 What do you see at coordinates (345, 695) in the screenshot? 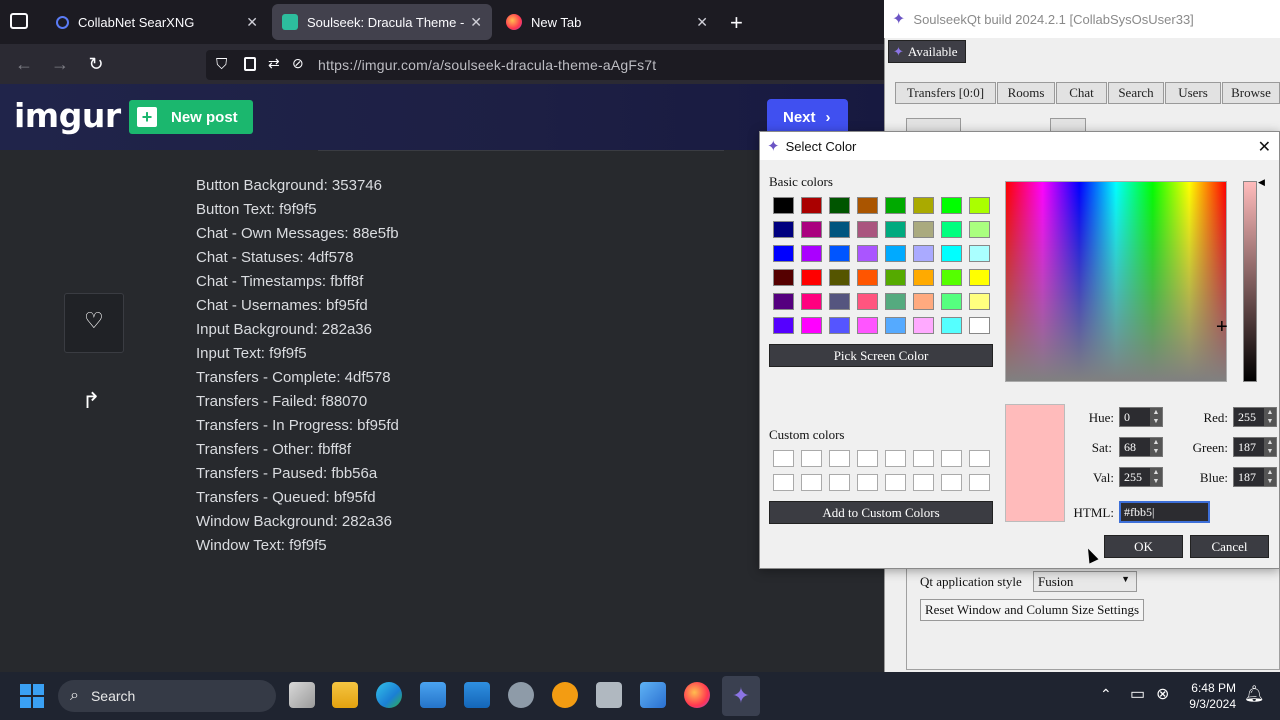
I see `file-explorer-icon` at bounding box center [345, 695].